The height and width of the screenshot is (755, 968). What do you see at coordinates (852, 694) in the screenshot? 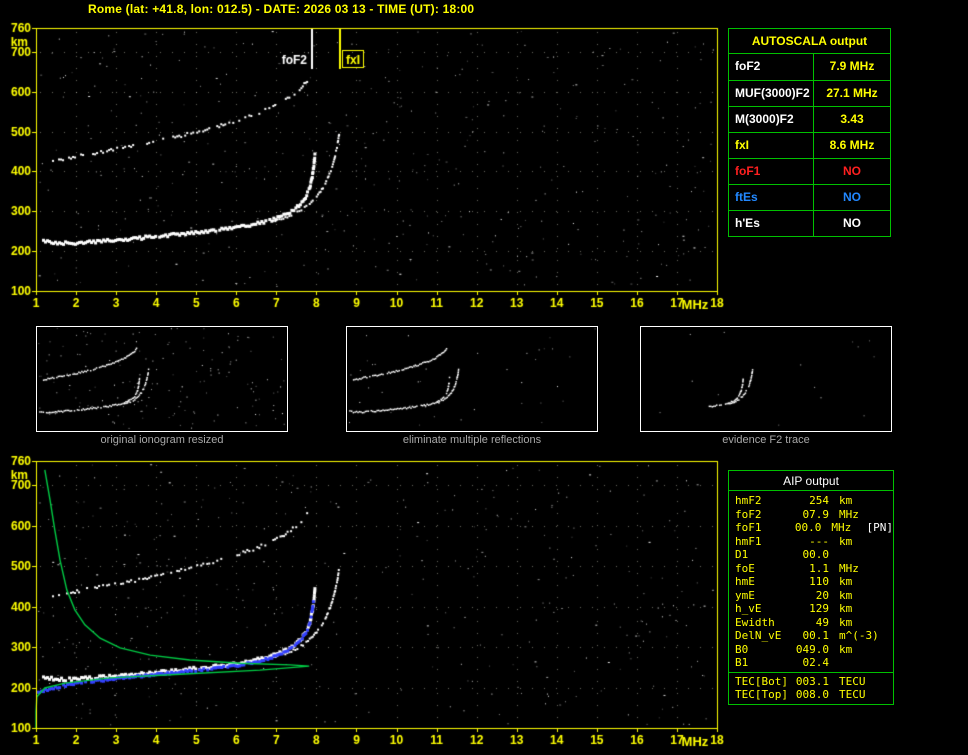
I see `aip-unit: TECU` at bounding box center [852, 694].